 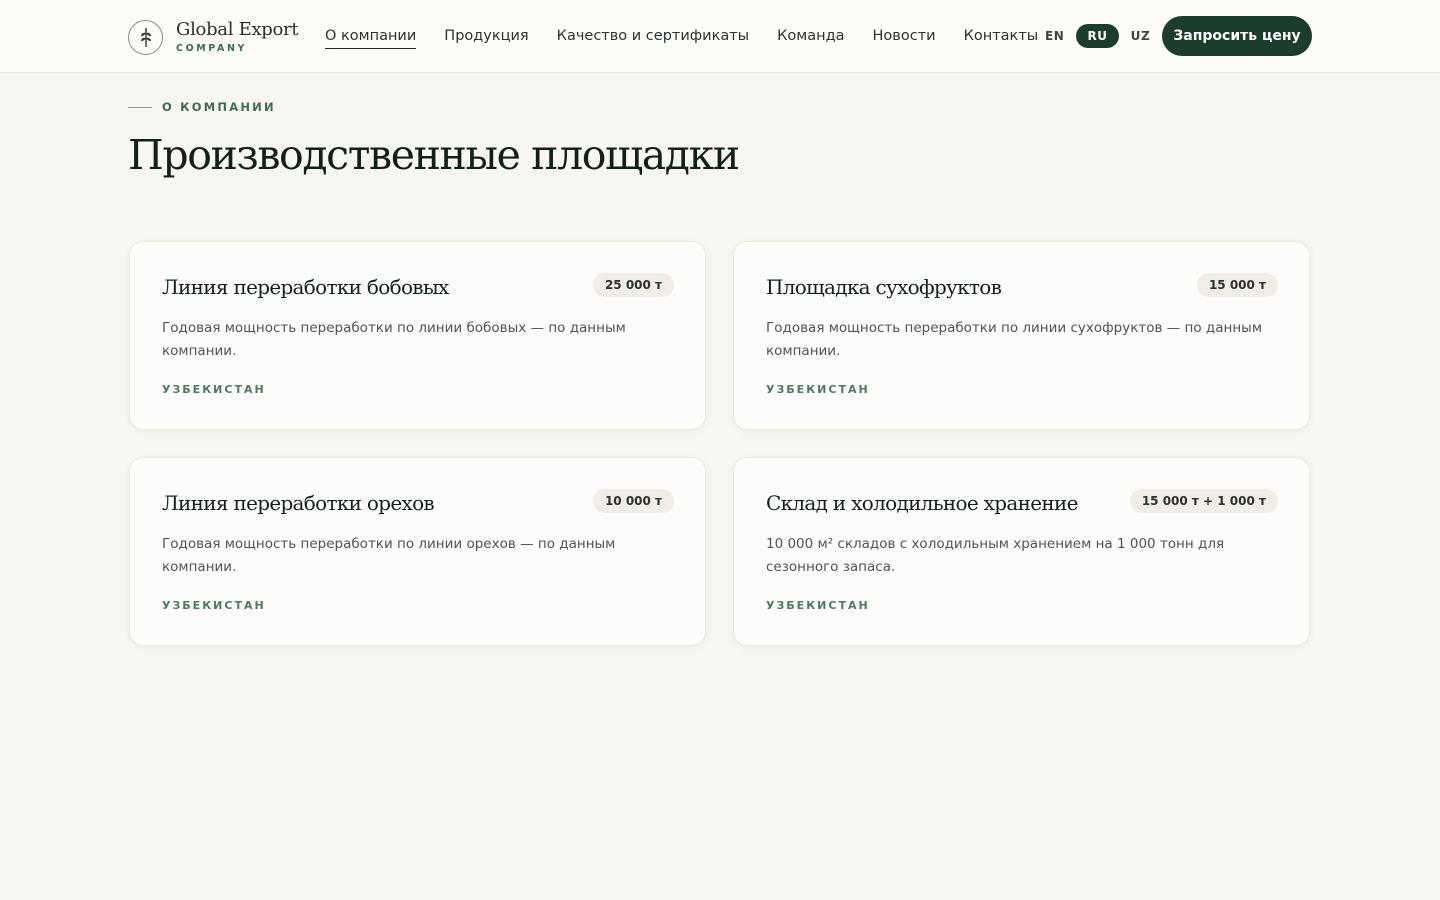 What do you see at coordinates (298, 503) in the screenshot?
I see `card-title: Линия переработки орехов` at bounding box center [298, 503].